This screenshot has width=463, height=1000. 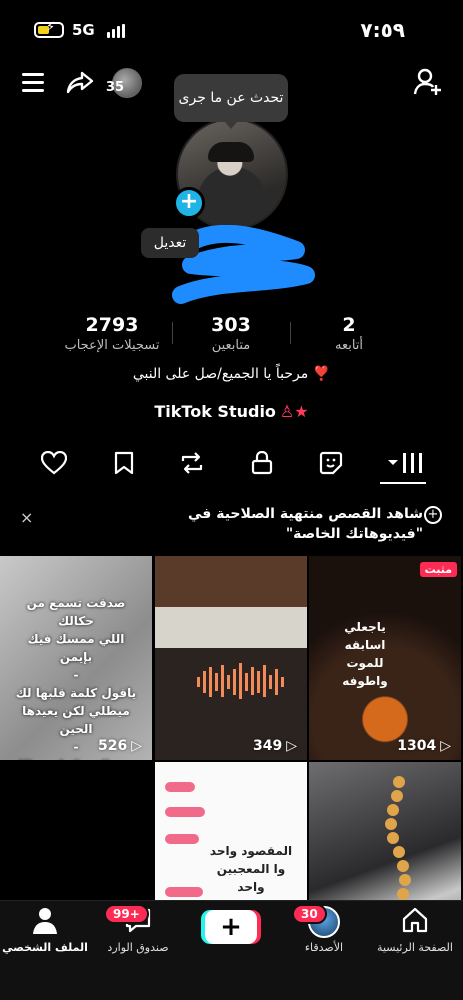 I want to click on nav-inbox-label: صندوق الوارد, so click(x=138, y=947).